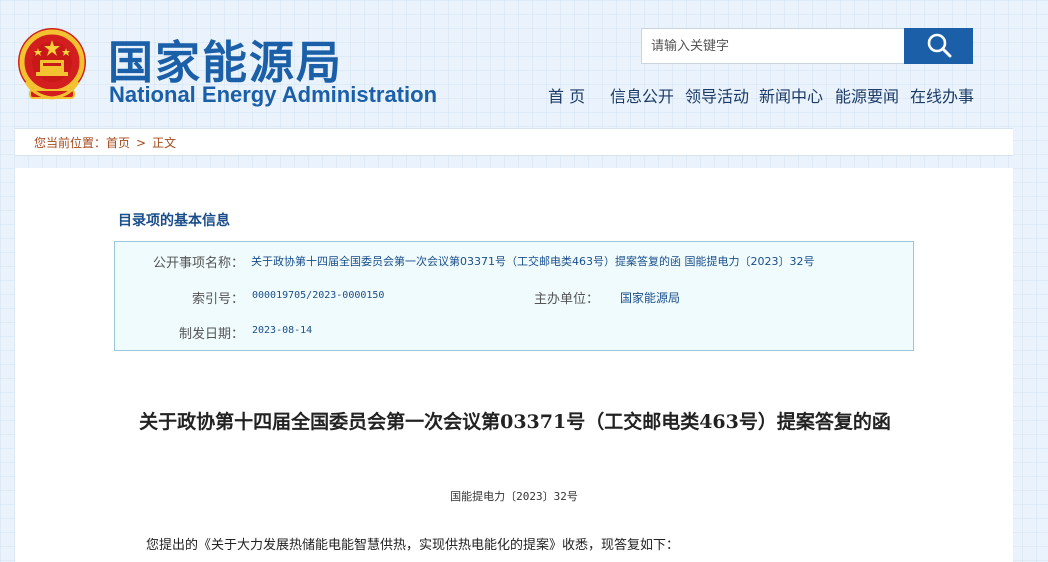  I want to click on meta-date-value: 2023-08-14, so click(282, 330).